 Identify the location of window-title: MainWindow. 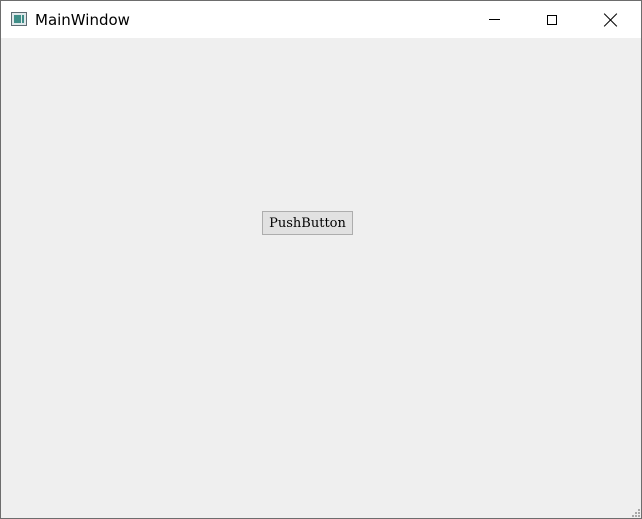
(82, 20).